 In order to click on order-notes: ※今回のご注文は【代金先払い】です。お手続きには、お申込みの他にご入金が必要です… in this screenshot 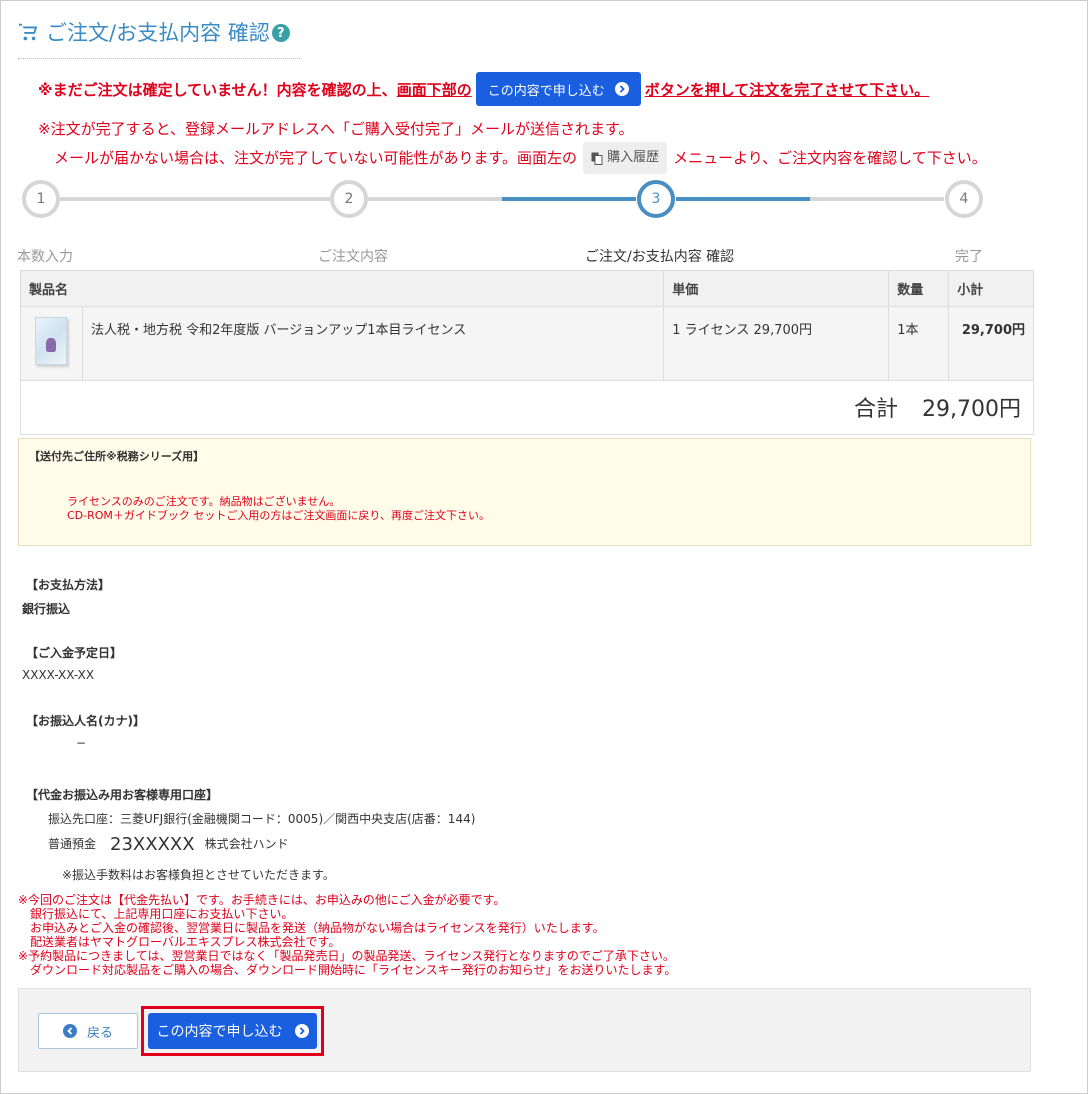, I will do `click(347, 935)`.